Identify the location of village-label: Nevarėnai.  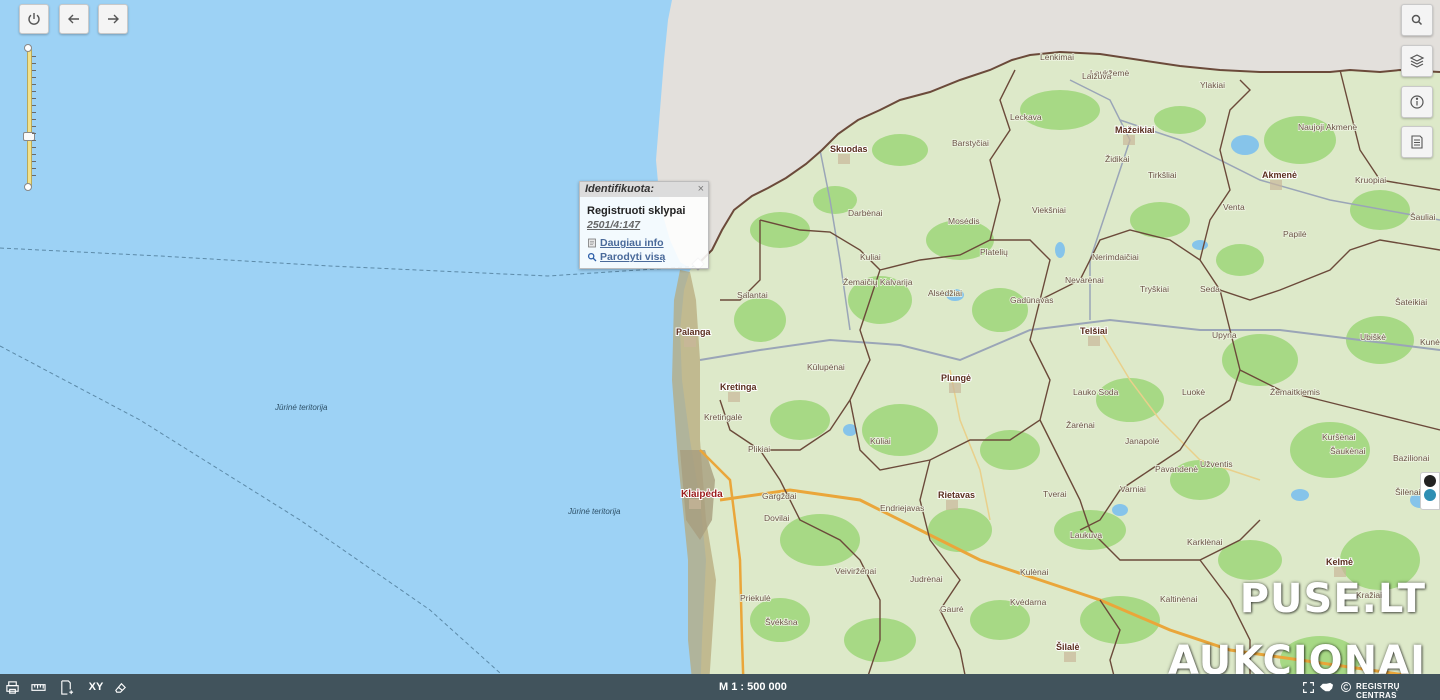
(1084, 280).